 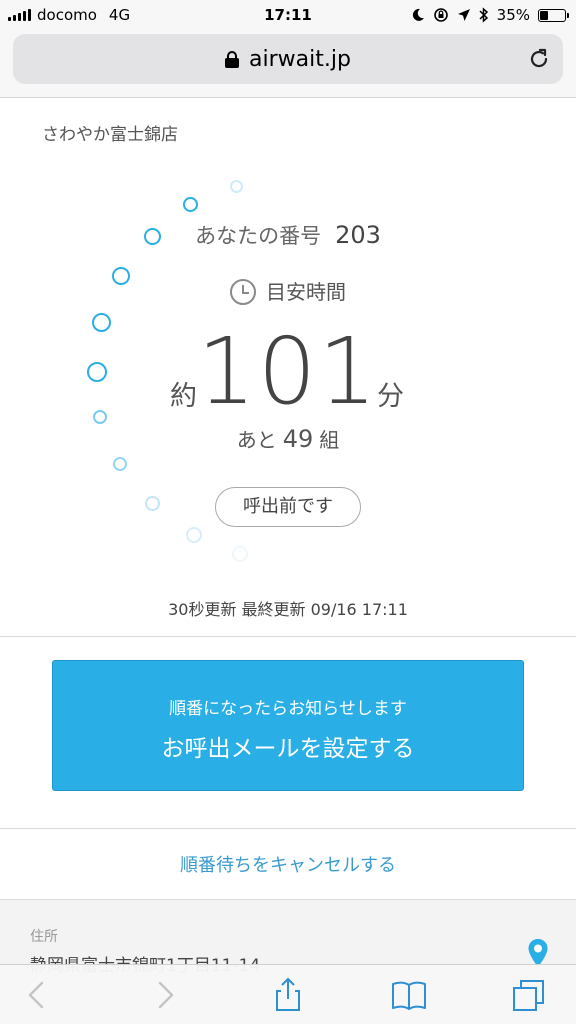 What do you see at coordinates (553, 15) in the screenshot?
I see `battery-icon` at bounding box center [553, 15].